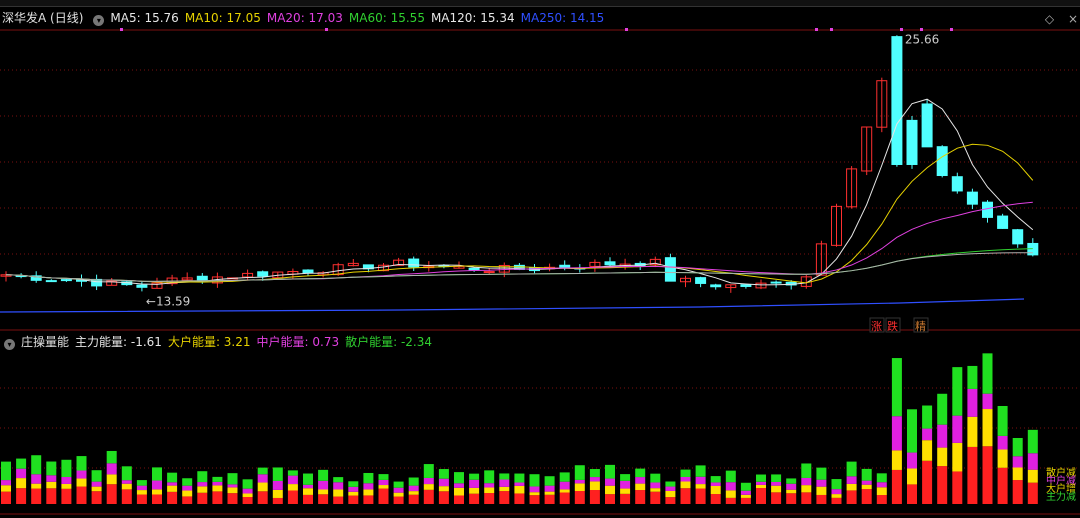 This screenshot has height=518, width=1080. I want to click on badge-2: 精, so click(920, 326).